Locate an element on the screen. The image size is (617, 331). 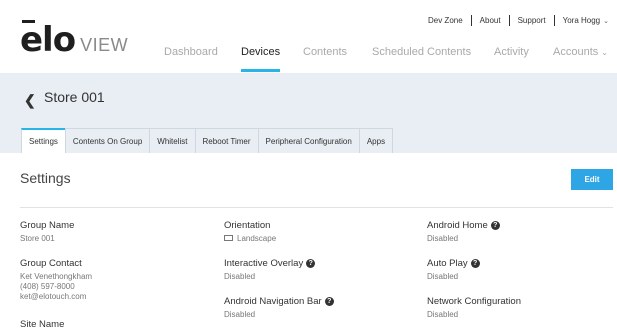
field-label: Site Name is located at coordinates (42, 324).